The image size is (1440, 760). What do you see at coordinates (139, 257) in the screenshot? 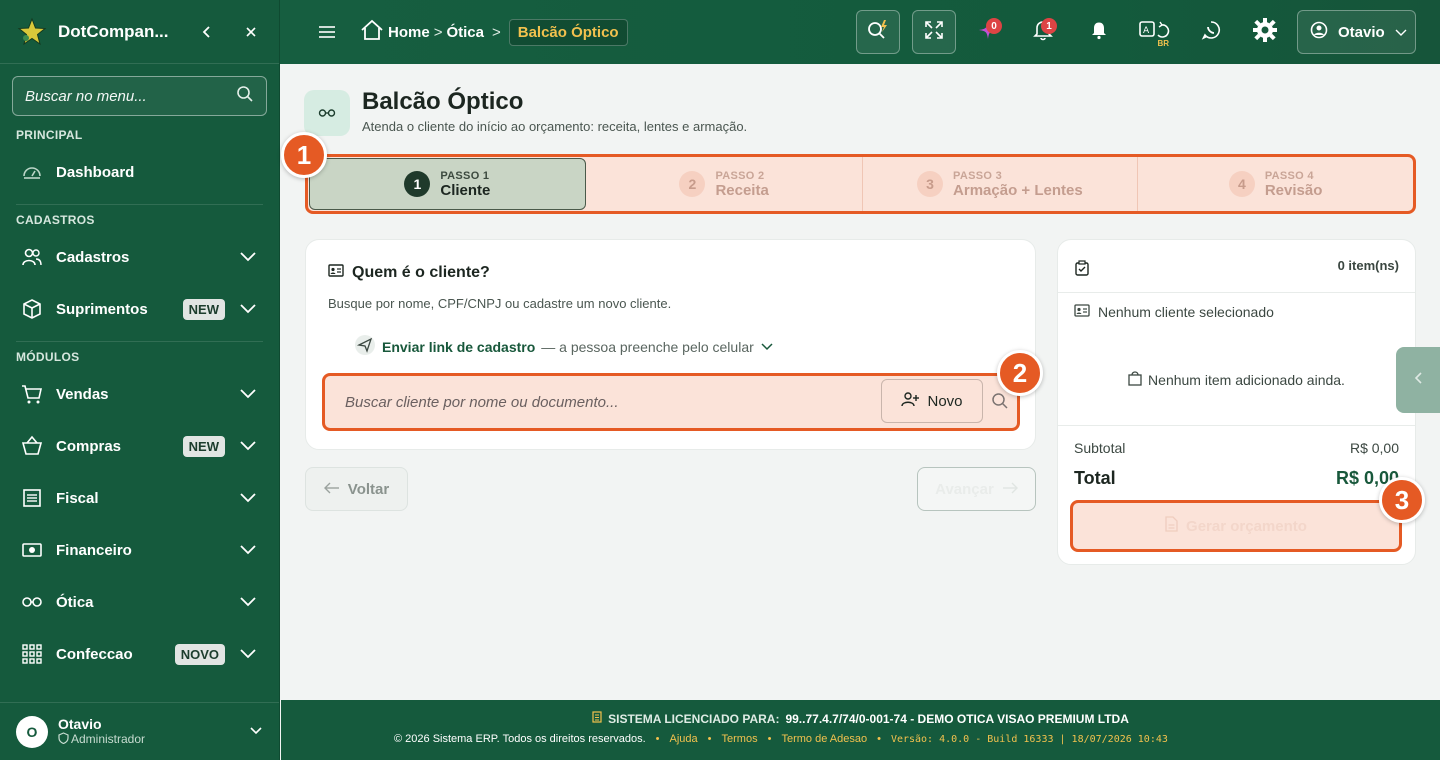
I see `sidebar-item-cadastros: Cadastros` at bounding box center [139, 257].